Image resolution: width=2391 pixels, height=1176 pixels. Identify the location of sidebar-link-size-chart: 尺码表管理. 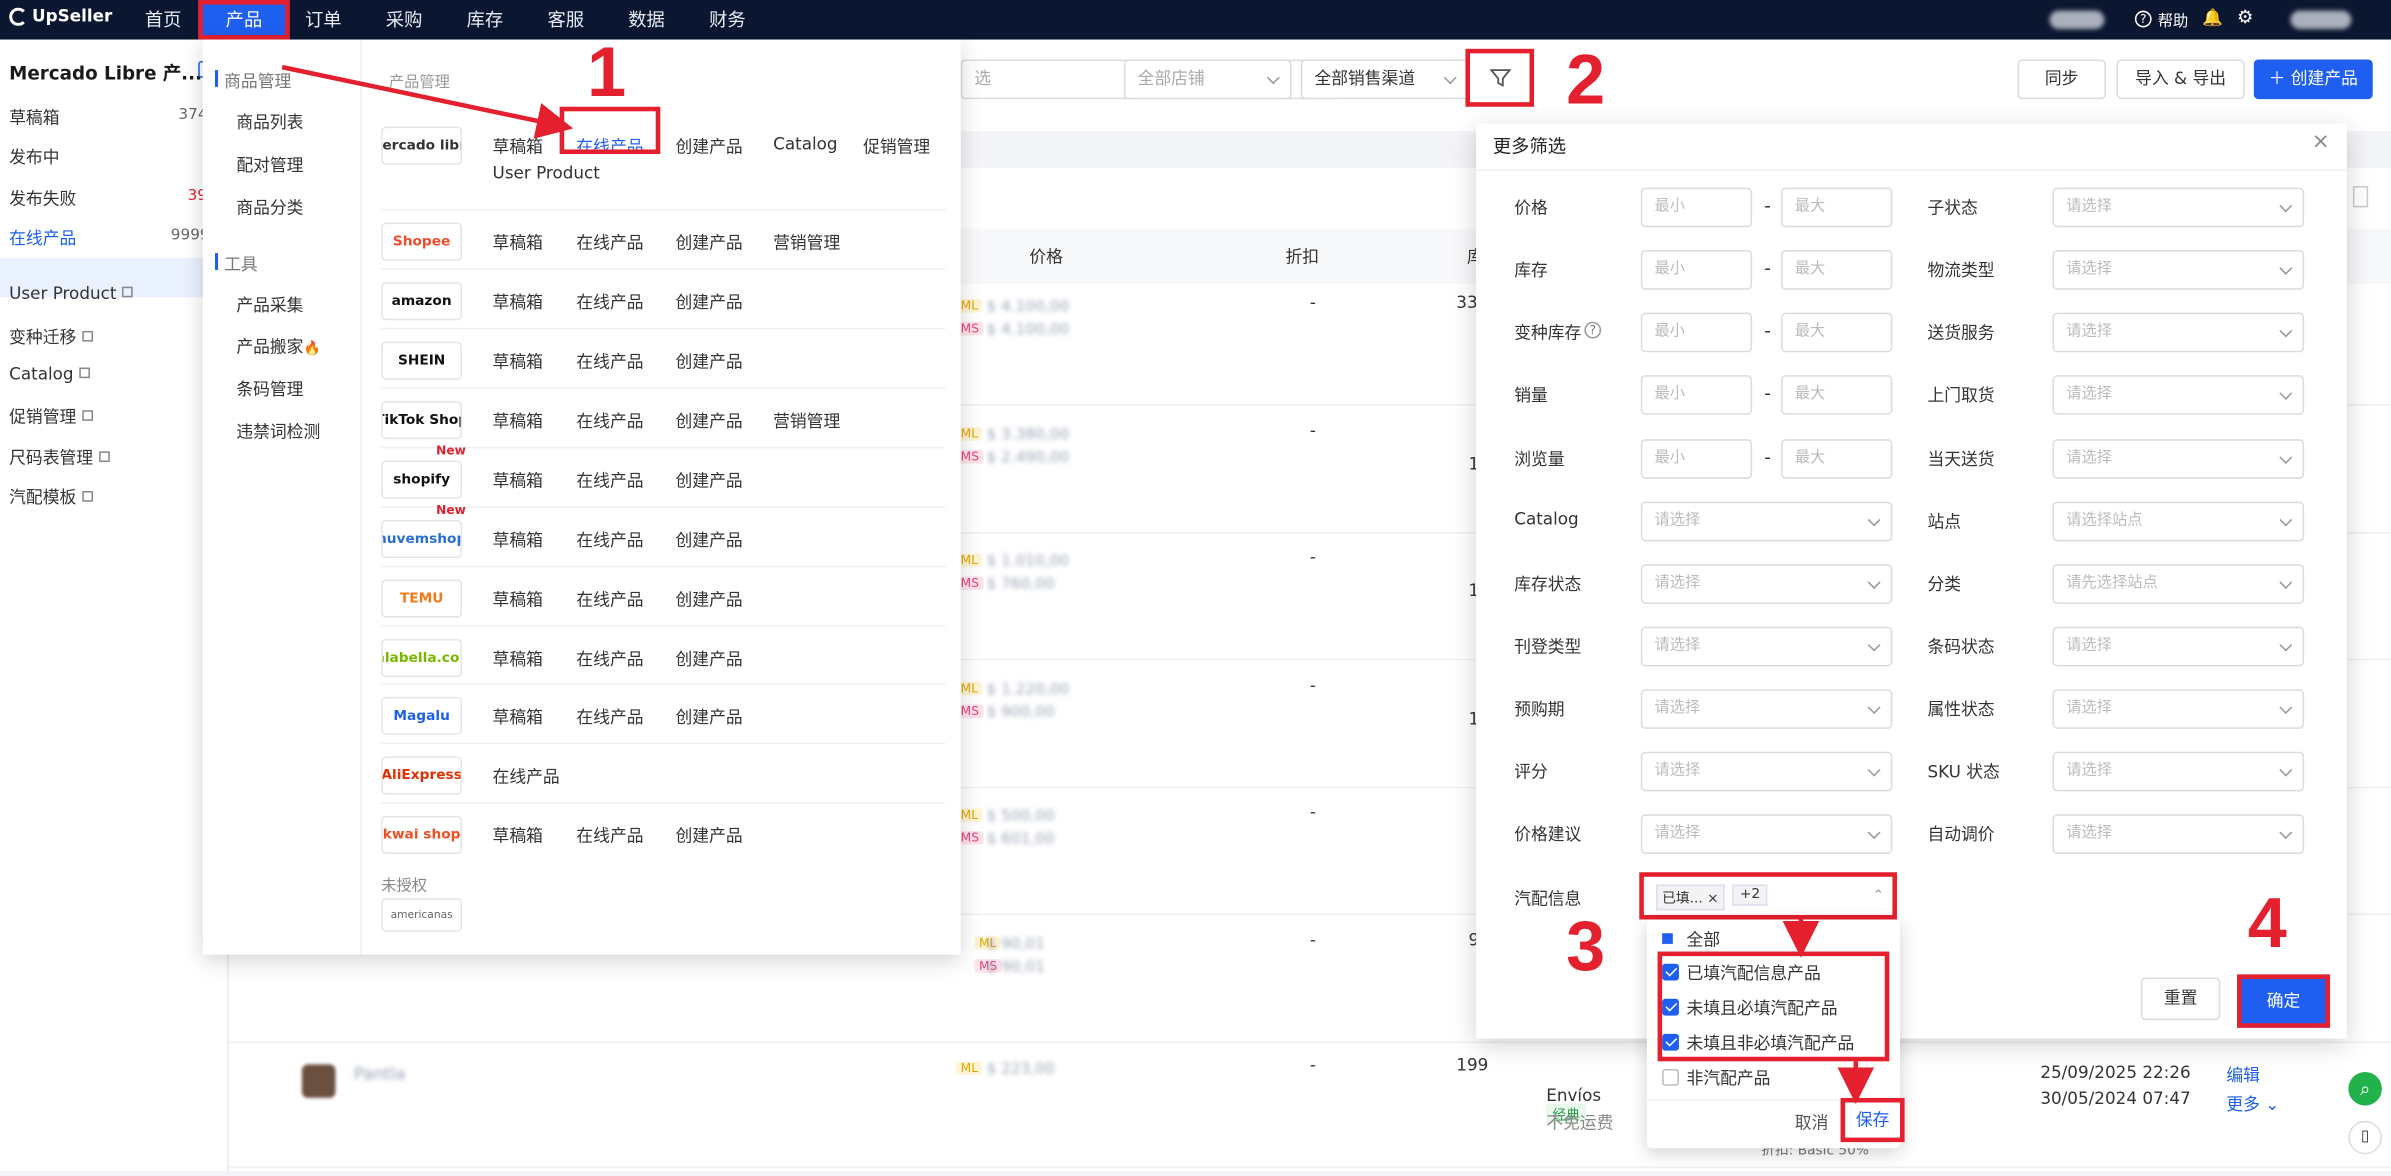
(59, 457).